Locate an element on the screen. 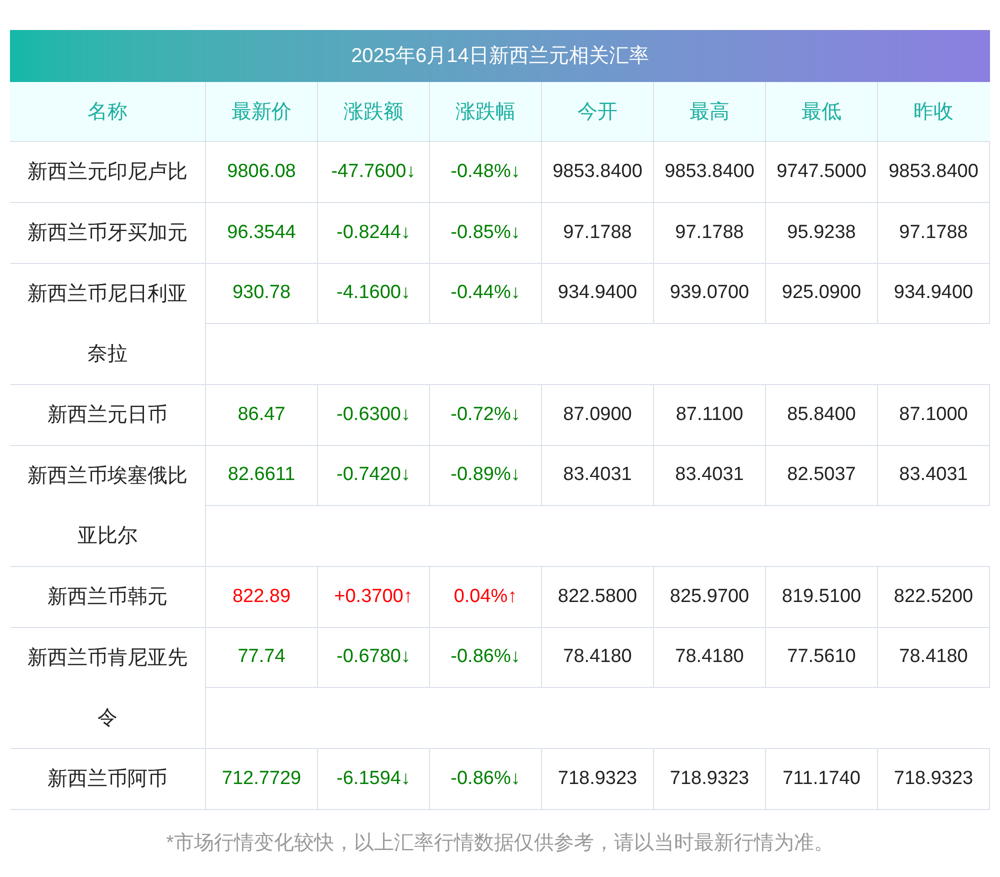 The height and width of the screenshot is (877, 1000). table-cell: 82.5037 is located at coordinates (822, 476).